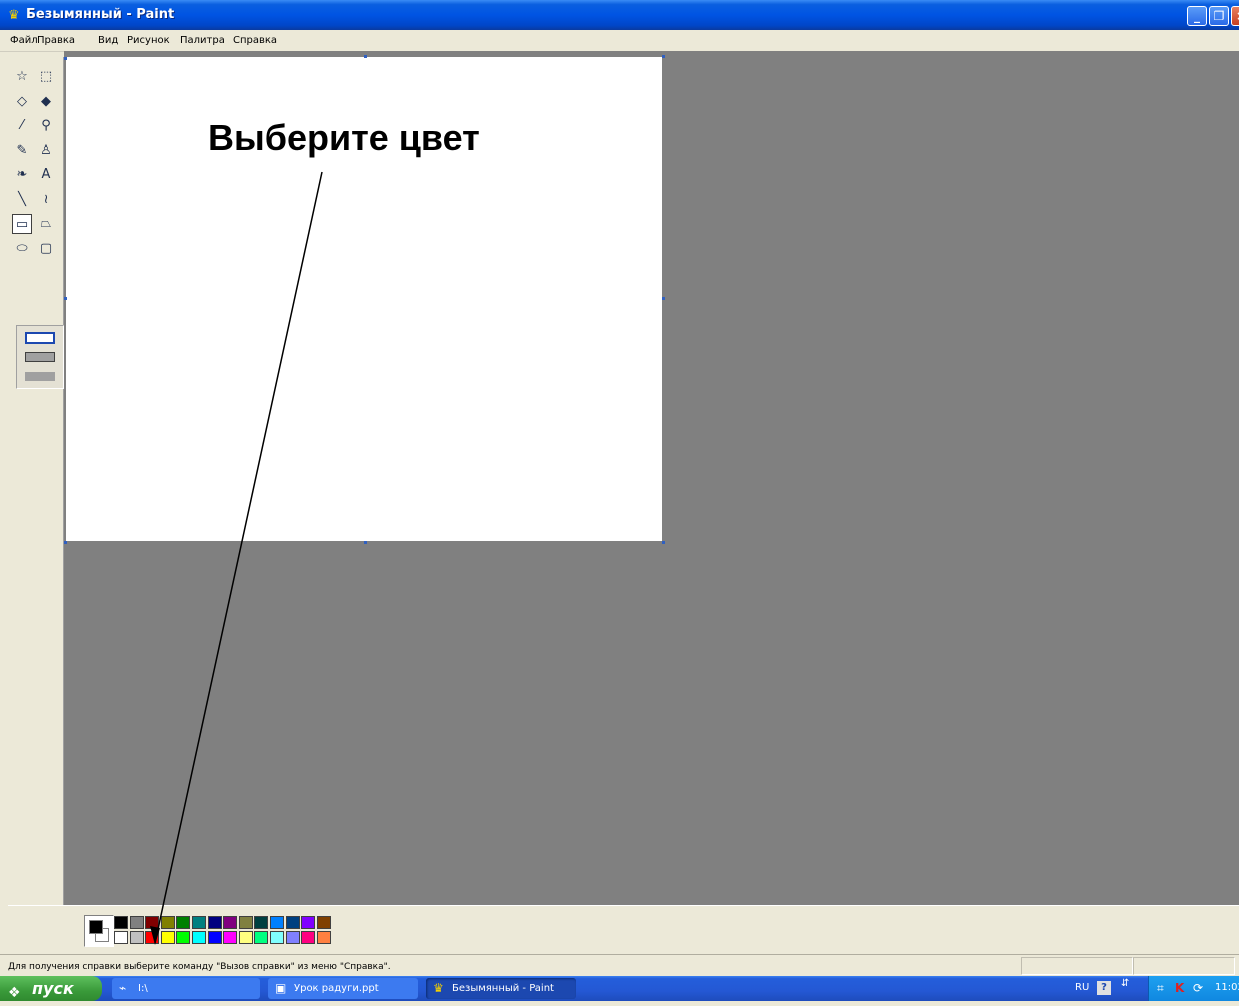 Image resolution: width=1239 pixels, height=1006 pixels. I want to click on arrow-line, so click(238, 557).